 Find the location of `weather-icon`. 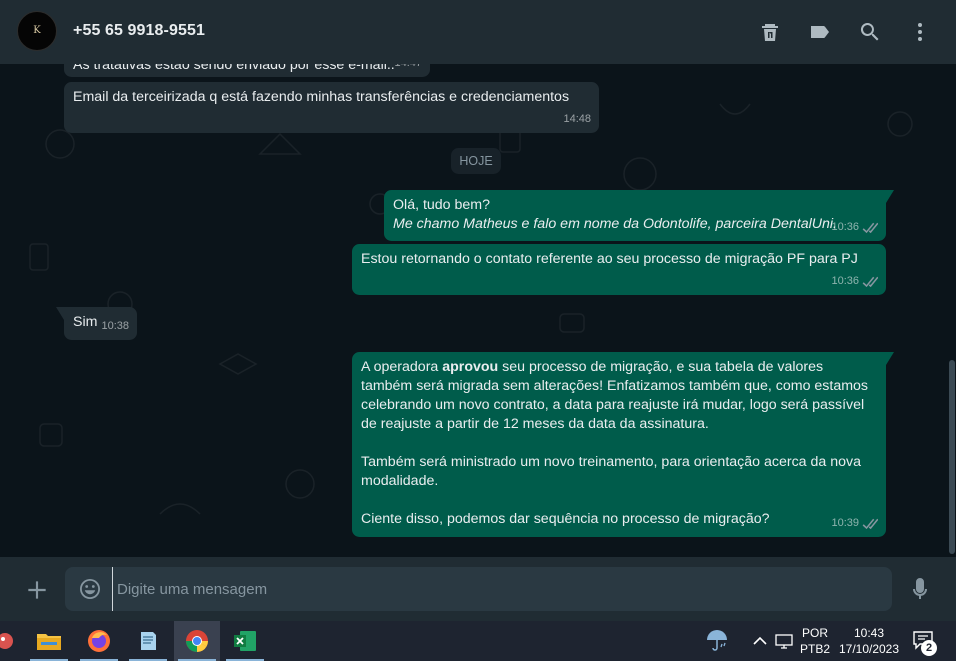

weather-icon is located at coordinates (717, 641).